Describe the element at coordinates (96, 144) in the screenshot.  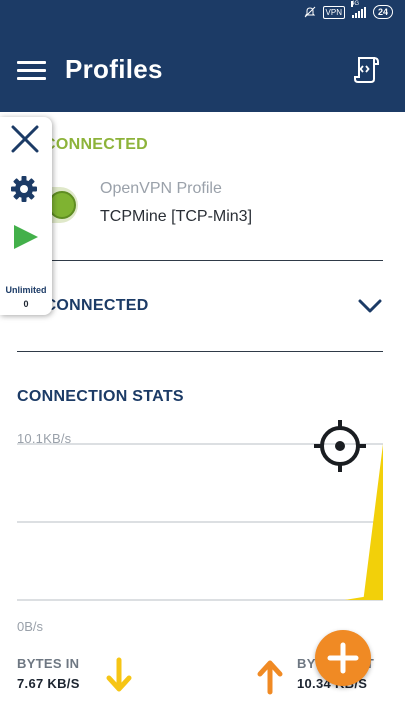
I see `connected-section-header: CONNECTED` at that location.